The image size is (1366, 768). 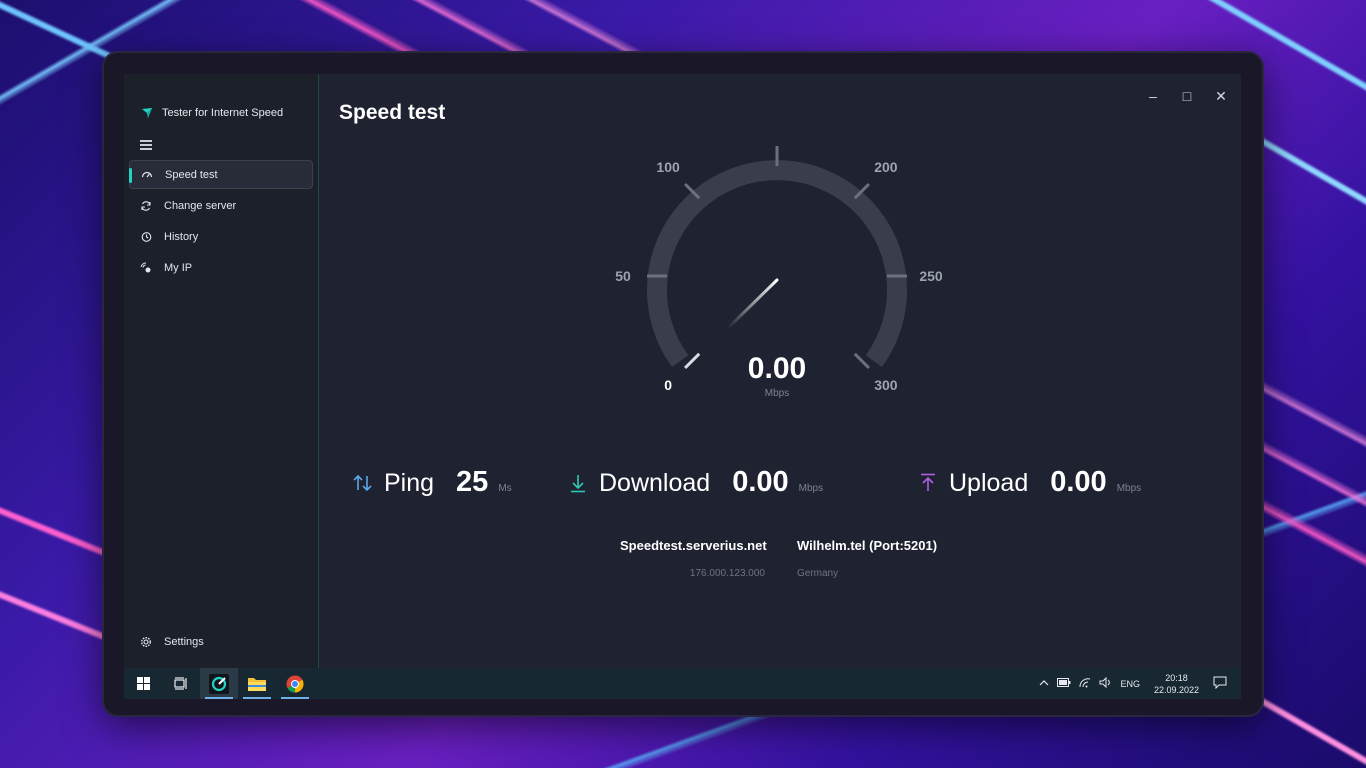 I want to click on volume-icon, so click(x=1105, y=683).